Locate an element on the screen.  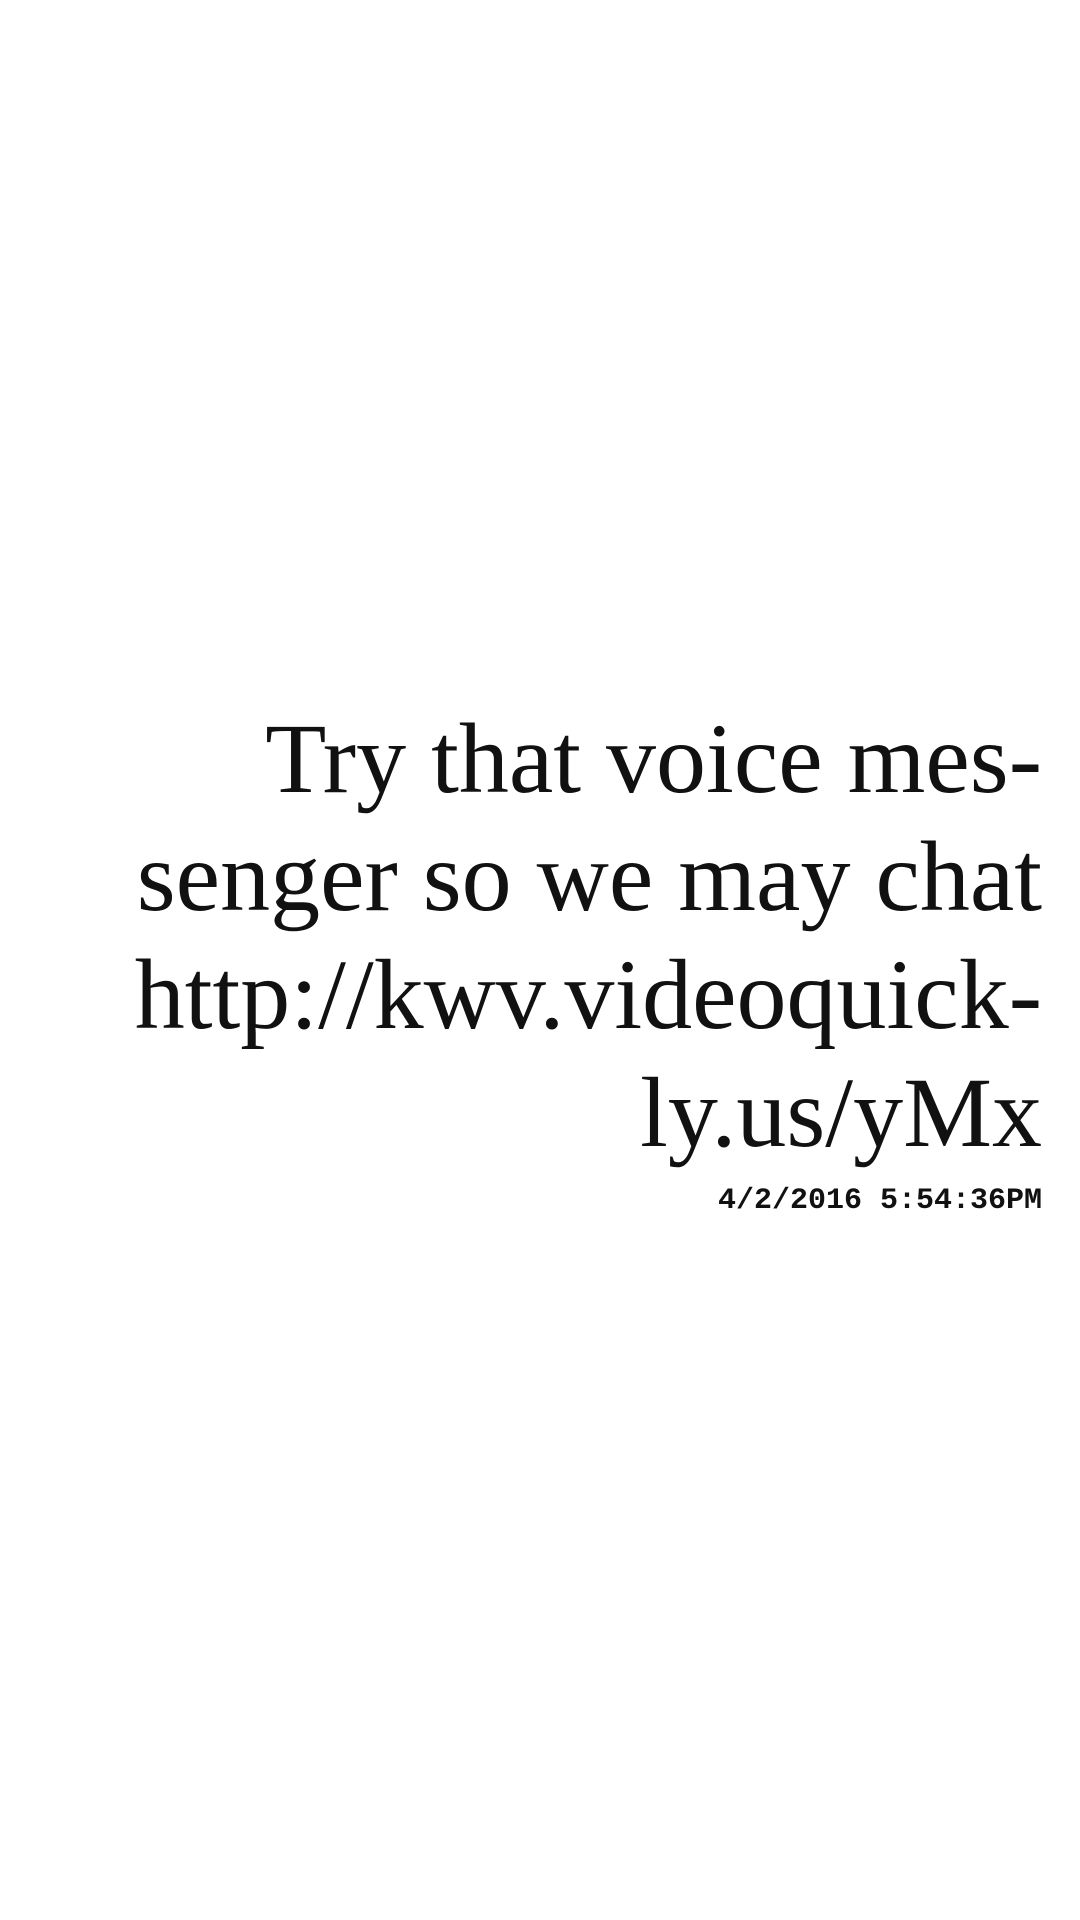
message-line-1: Try that voice mes- is located at coordinates (653, 758).